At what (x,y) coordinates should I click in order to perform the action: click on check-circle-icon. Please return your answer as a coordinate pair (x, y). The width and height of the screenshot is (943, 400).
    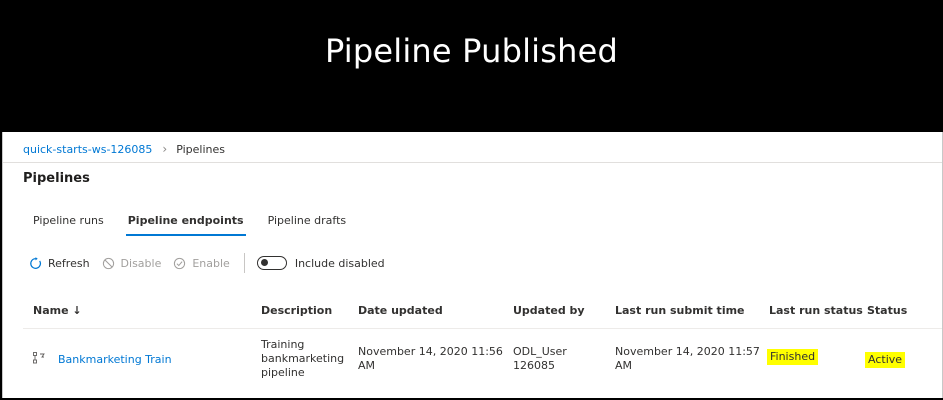
    Looking at the image, I should click on (180, 263).